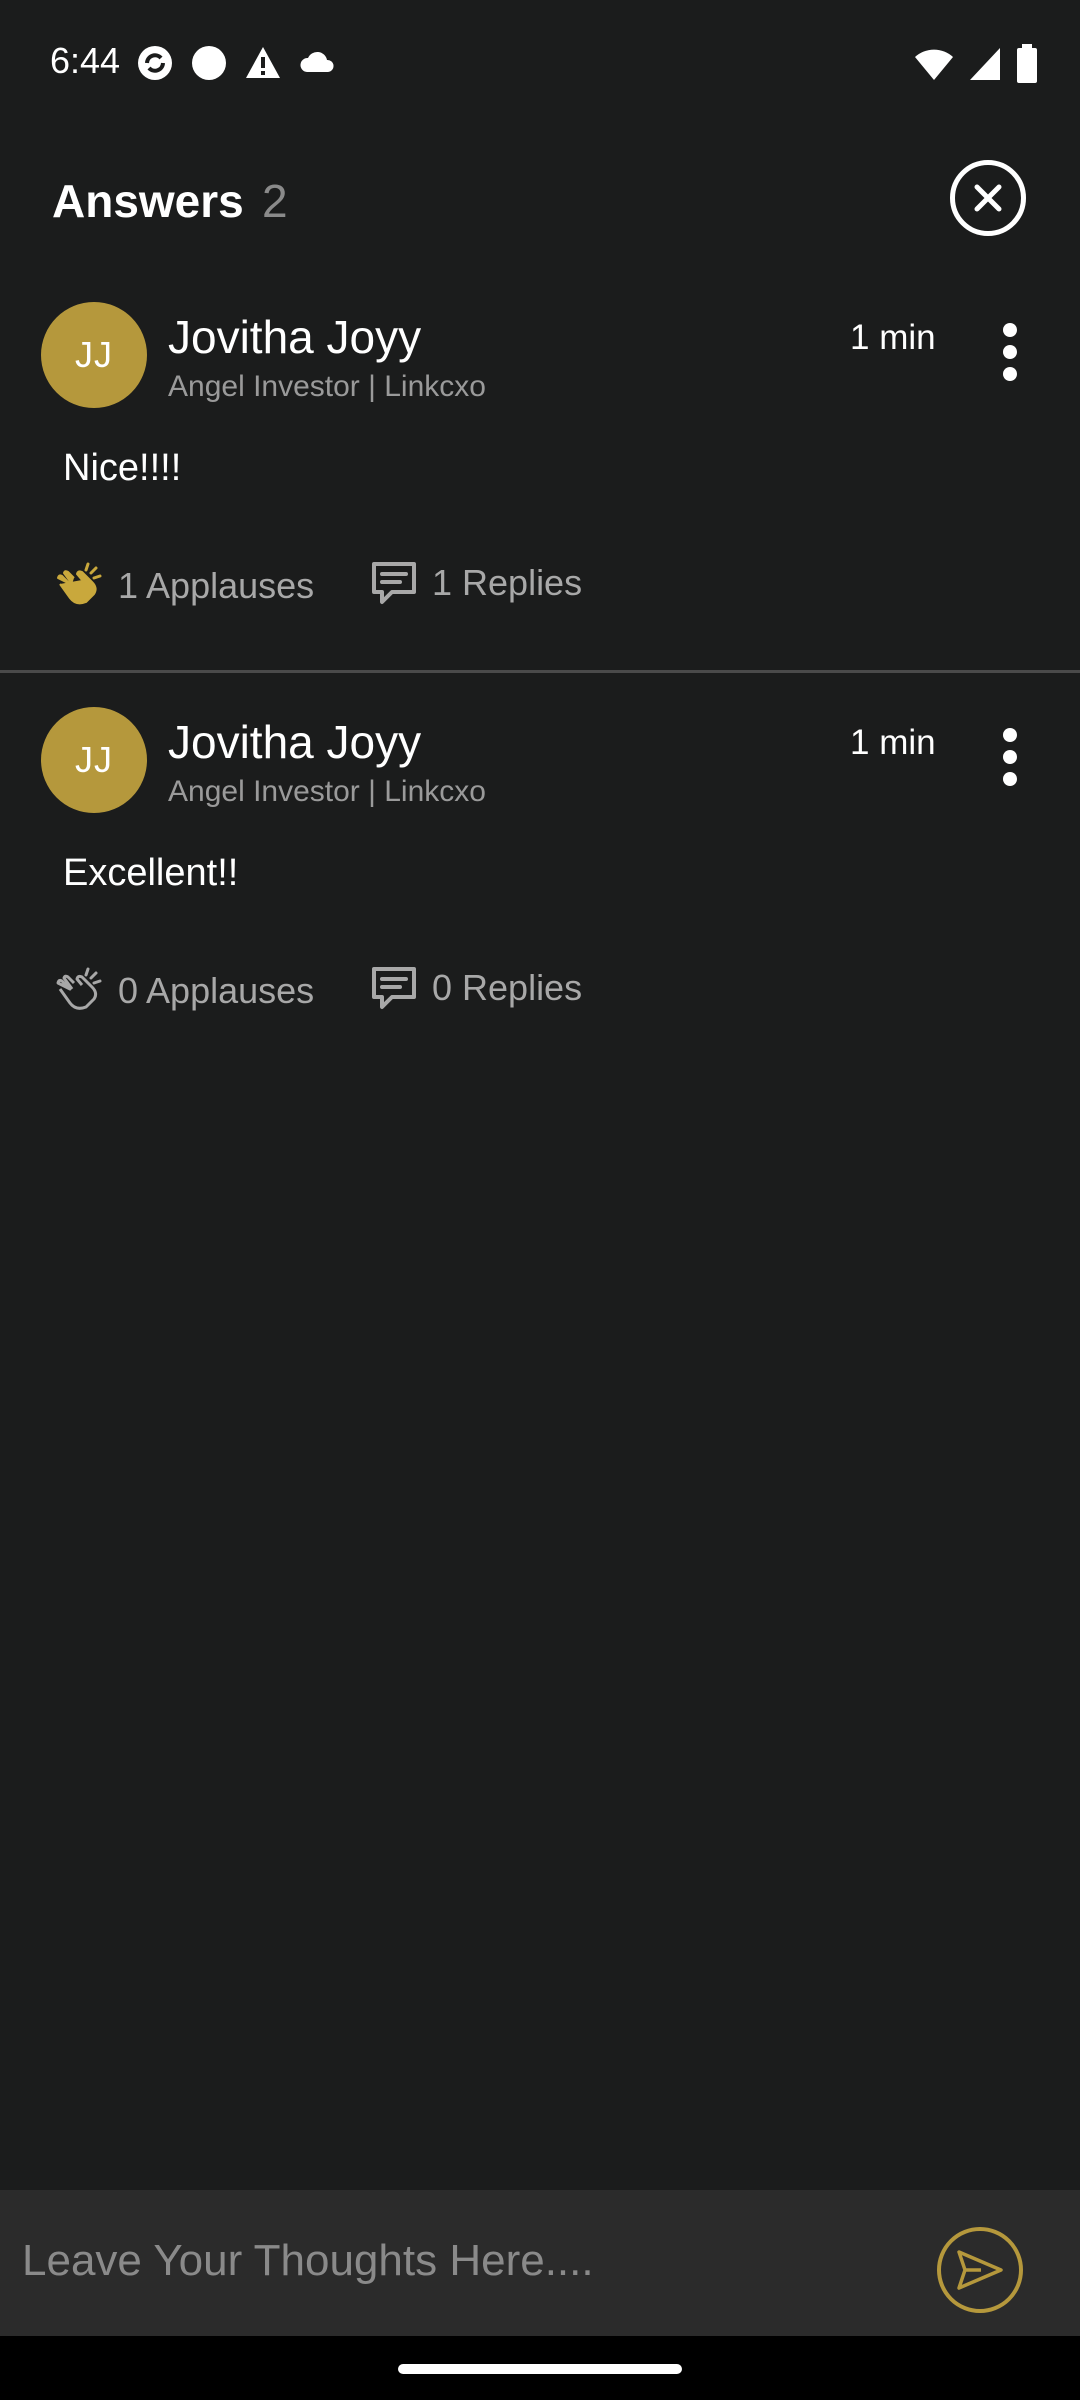  I want to click on status-icons-left, so click(237, 63).